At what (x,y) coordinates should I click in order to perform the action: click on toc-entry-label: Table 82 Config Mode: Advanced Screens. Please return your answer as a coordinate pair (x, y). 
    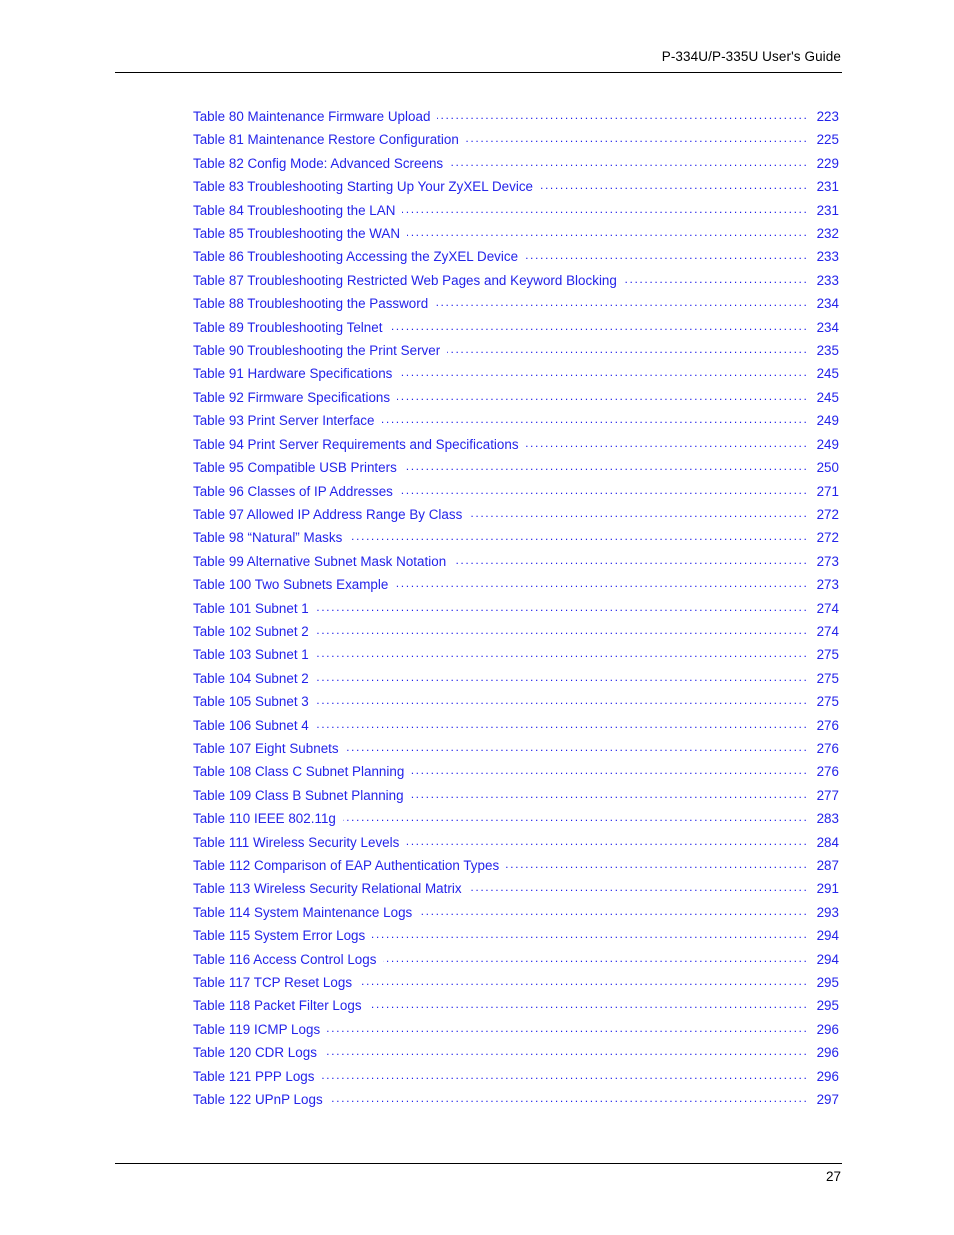
    Looking at the image, I should click on (318, 163).